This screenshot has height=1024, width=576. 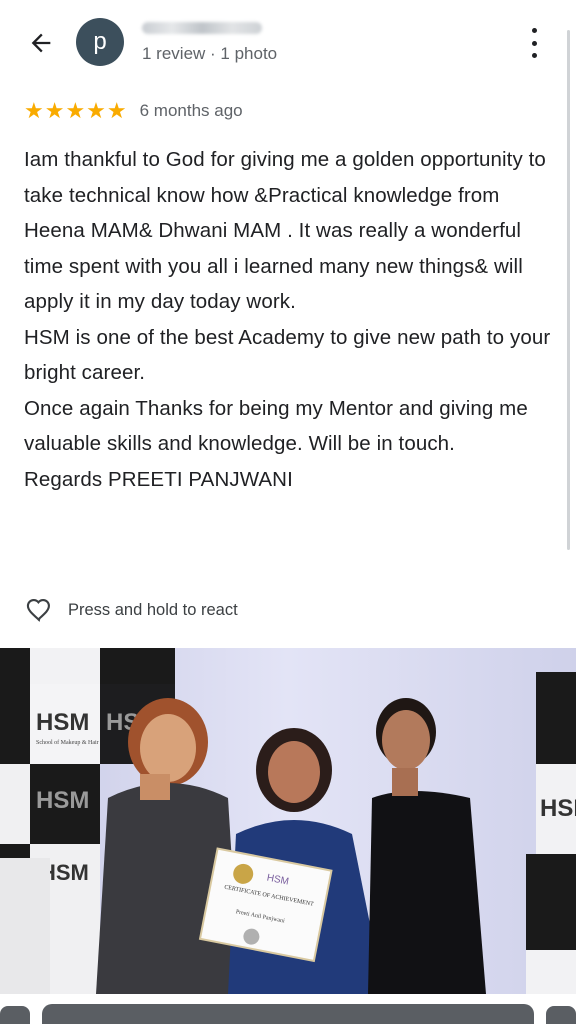 What do you see at coordinates (76, 110) in the screenshot?
I see `star-rating: ★★★★★` at bounding box center [76, 110].